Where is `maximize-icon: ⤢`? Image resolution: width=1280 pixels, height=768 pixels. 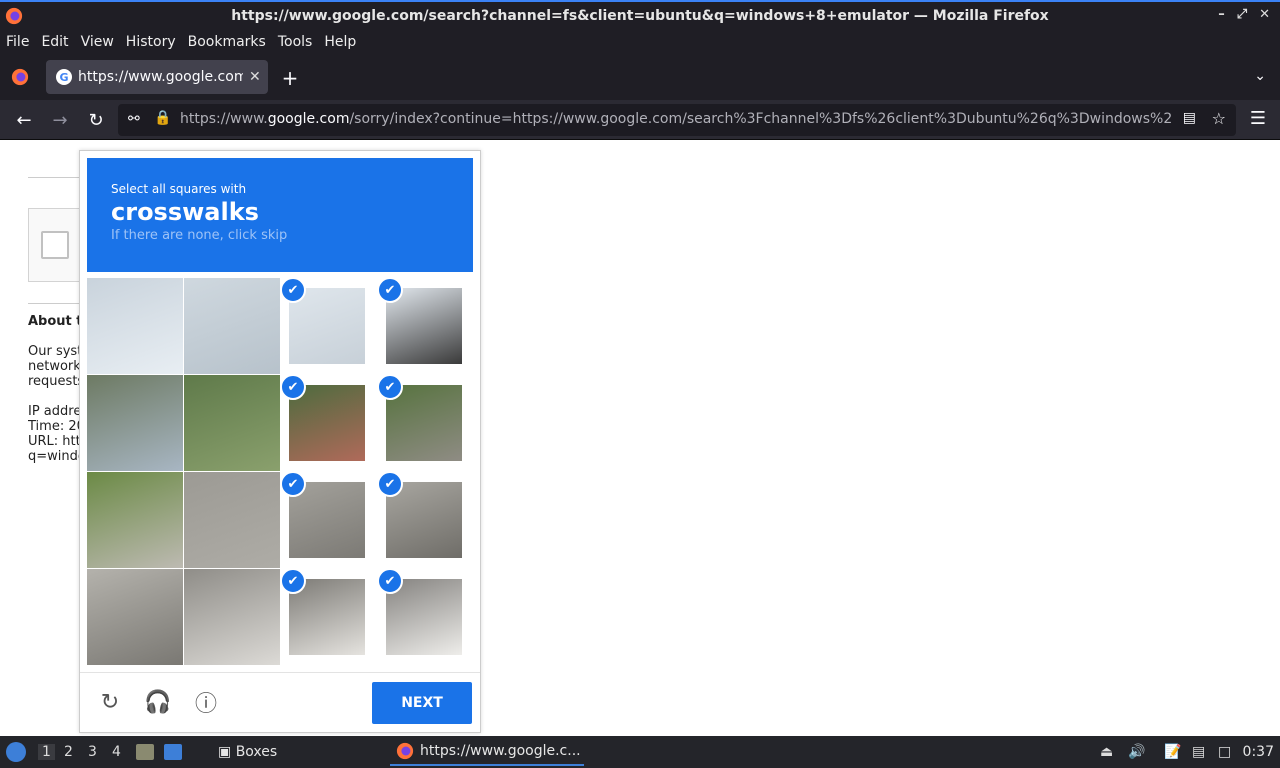 maximize-icon: ⤢ is located at coordinates (1242, 14).